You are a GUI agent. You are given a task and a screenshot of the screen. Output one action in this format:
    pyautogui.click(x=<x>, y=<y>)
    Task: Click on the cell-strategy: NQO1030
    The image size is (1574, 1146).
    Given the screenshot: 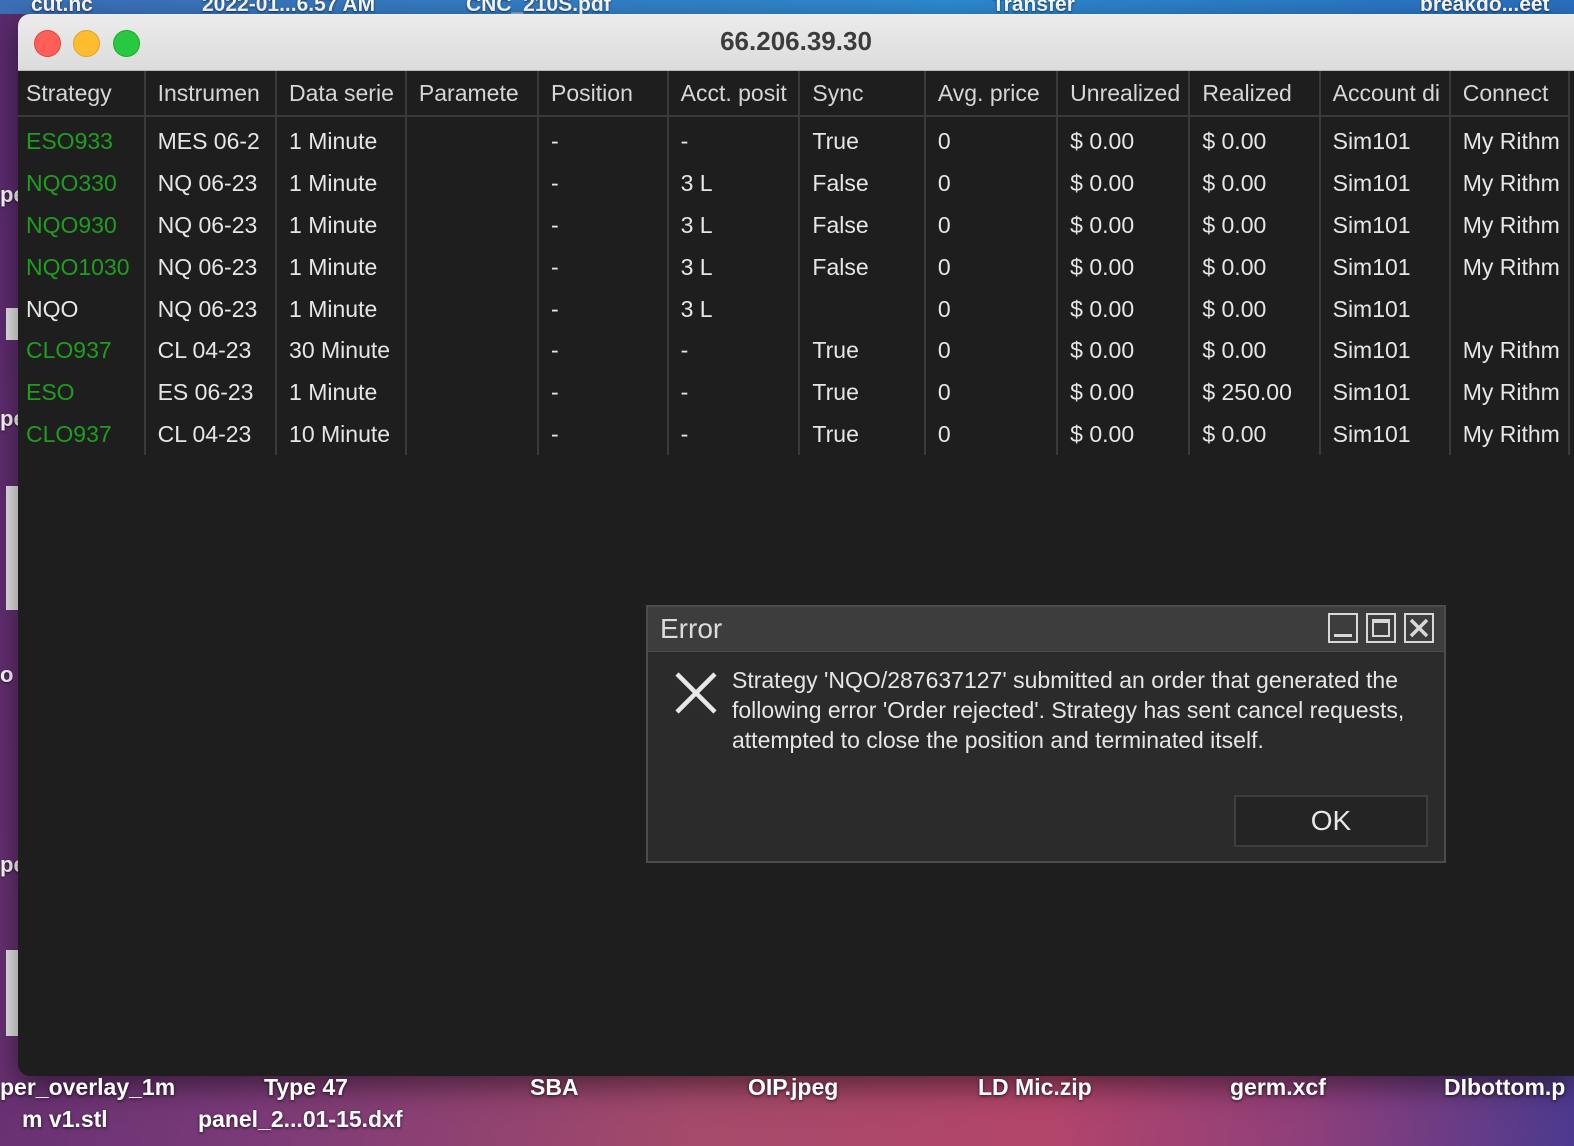 What is the action you would take?
    pyautogui.click(x=82, y=267)
    